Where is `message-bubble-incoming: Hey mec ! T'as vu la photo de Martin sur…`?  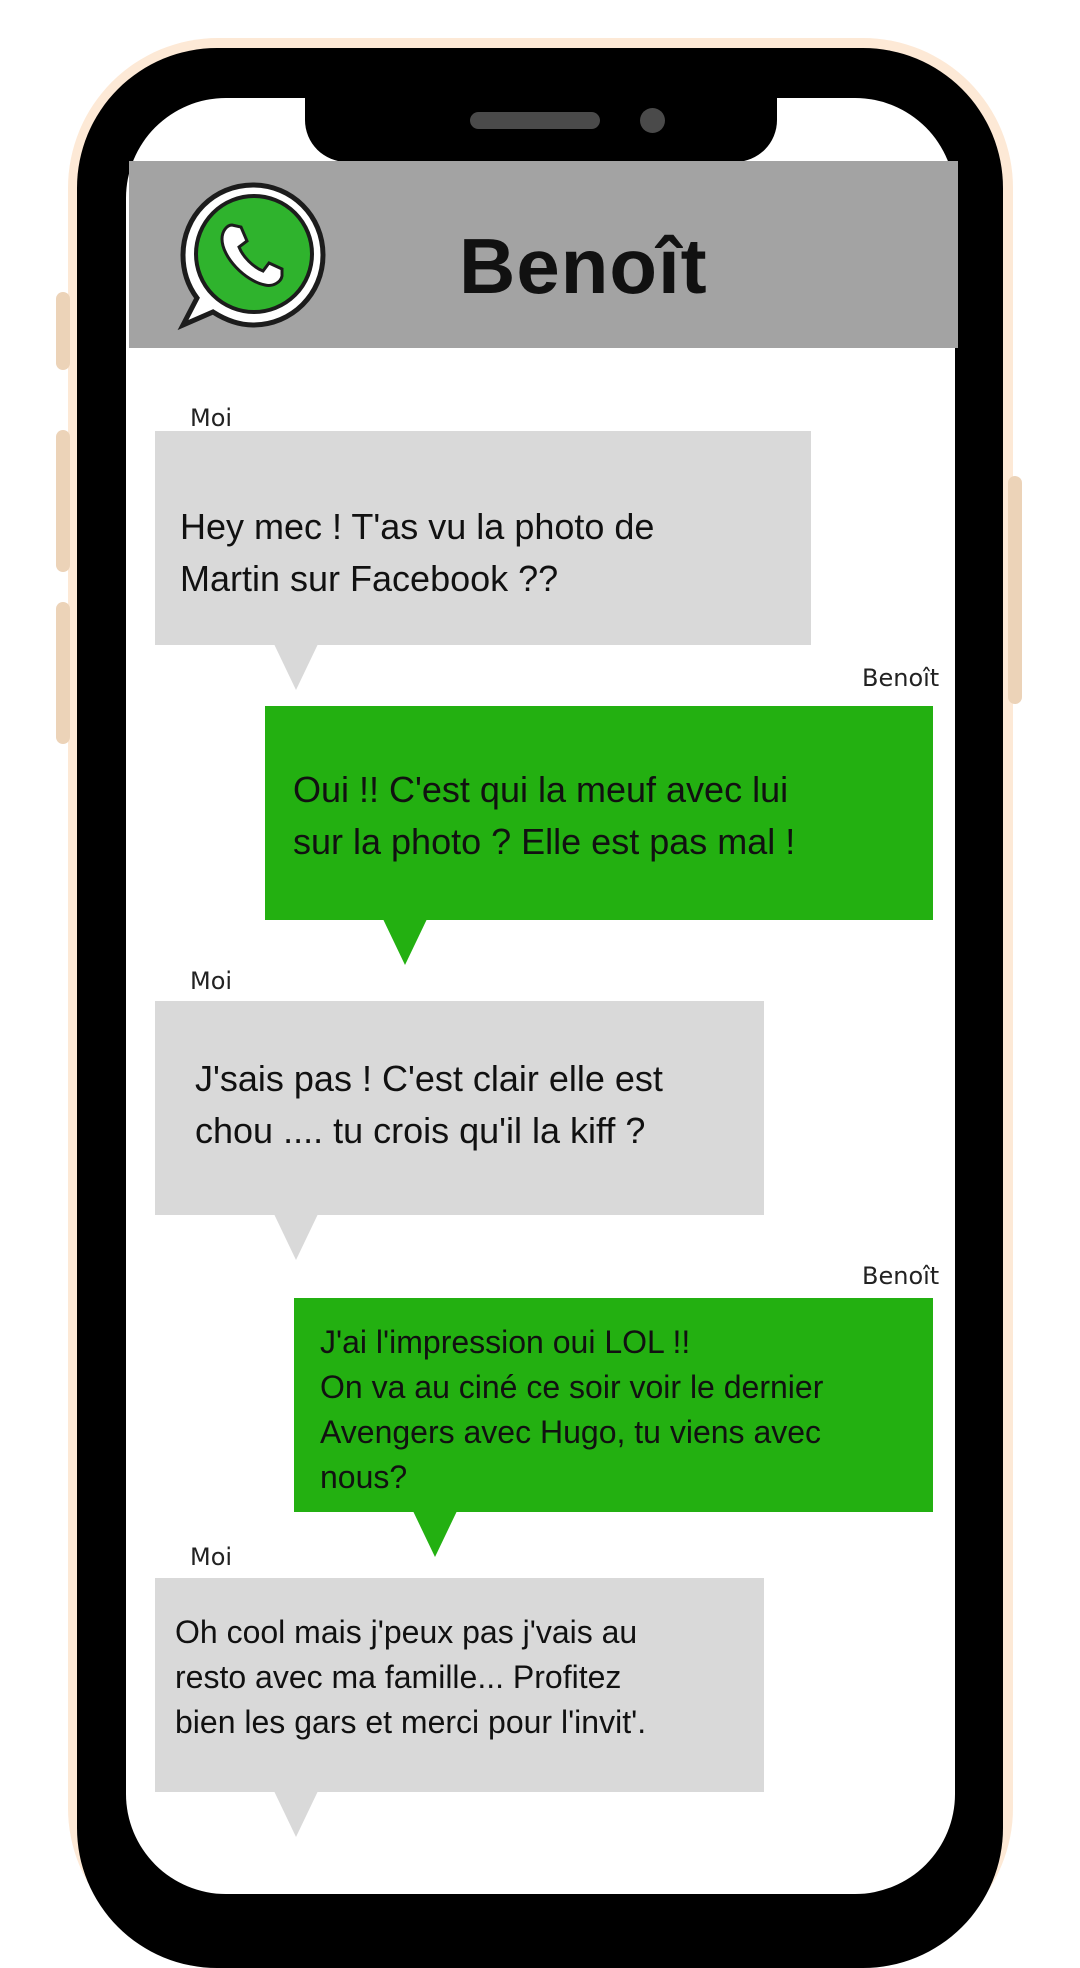
message-bubble-incoming: Hey mec ! T'as vu la photo de Martin sur… is located at coordinates (483, 538).